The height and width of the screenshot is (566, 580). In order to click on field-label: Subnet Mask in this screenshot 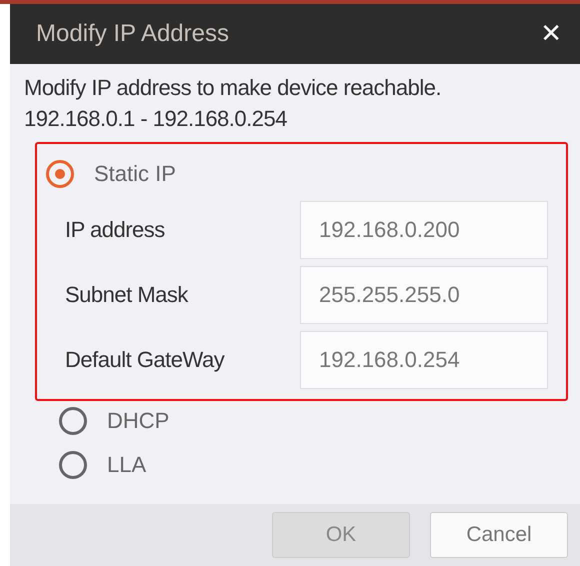, I will do `click(126, 295)`.